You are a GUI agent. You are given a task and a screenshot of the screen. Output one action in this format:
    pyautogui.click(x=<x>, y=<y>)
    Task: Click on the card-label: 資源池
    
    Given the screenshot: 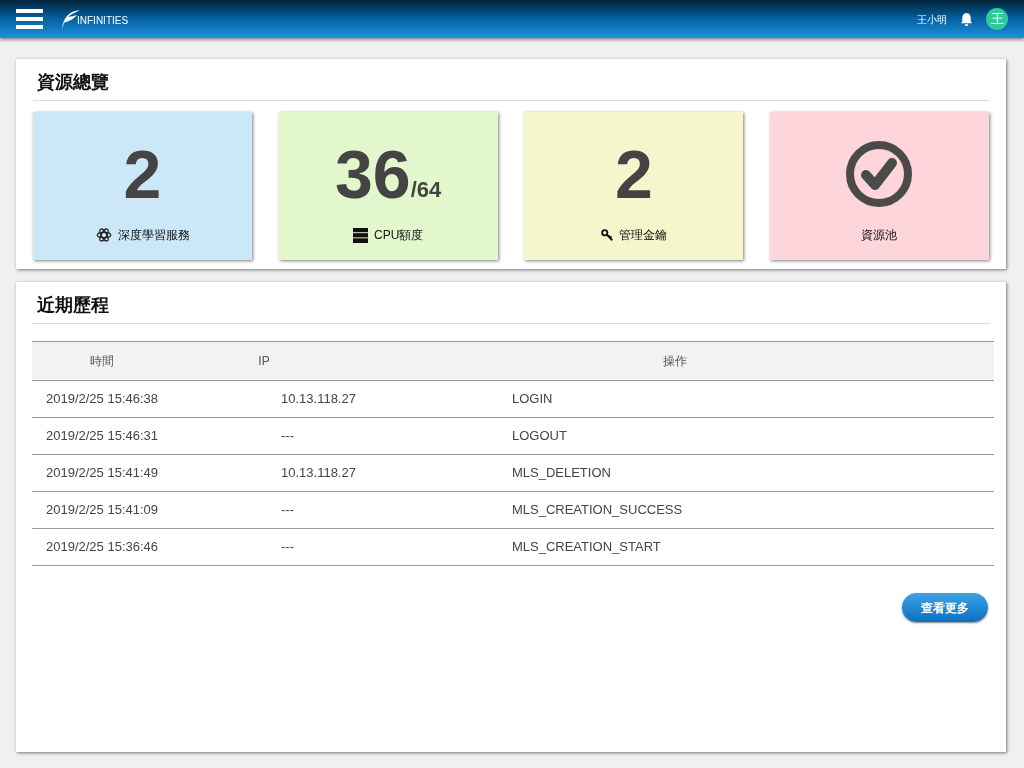 What is the action you would take?
    pyautogui.click(x=879, y=235)
    